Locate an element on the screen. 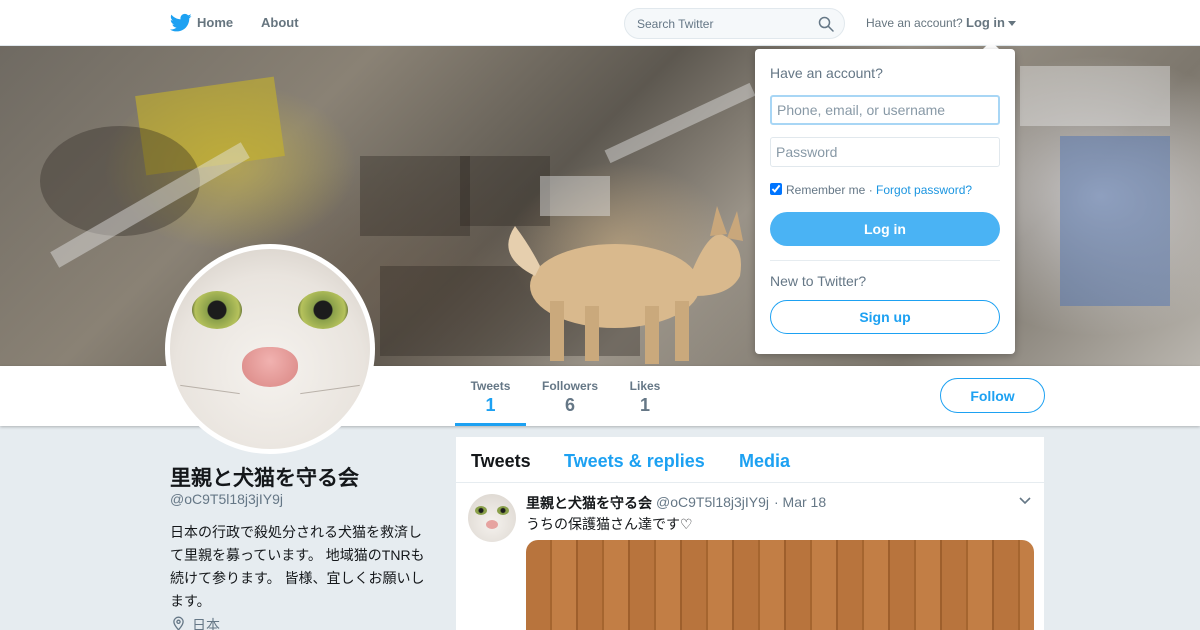  nav-home-link: Home is located at coordinates (215, 22).